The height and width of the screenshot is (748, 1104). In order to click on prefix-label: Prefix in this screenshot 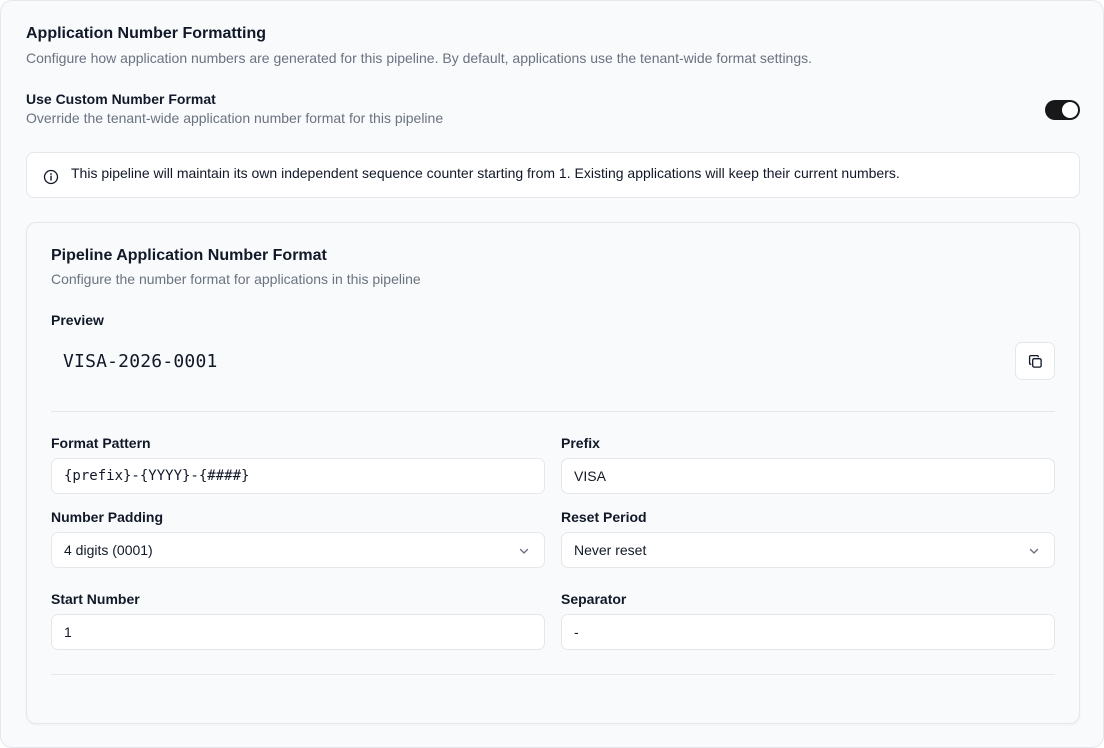, I will do `click(580, 443)`.